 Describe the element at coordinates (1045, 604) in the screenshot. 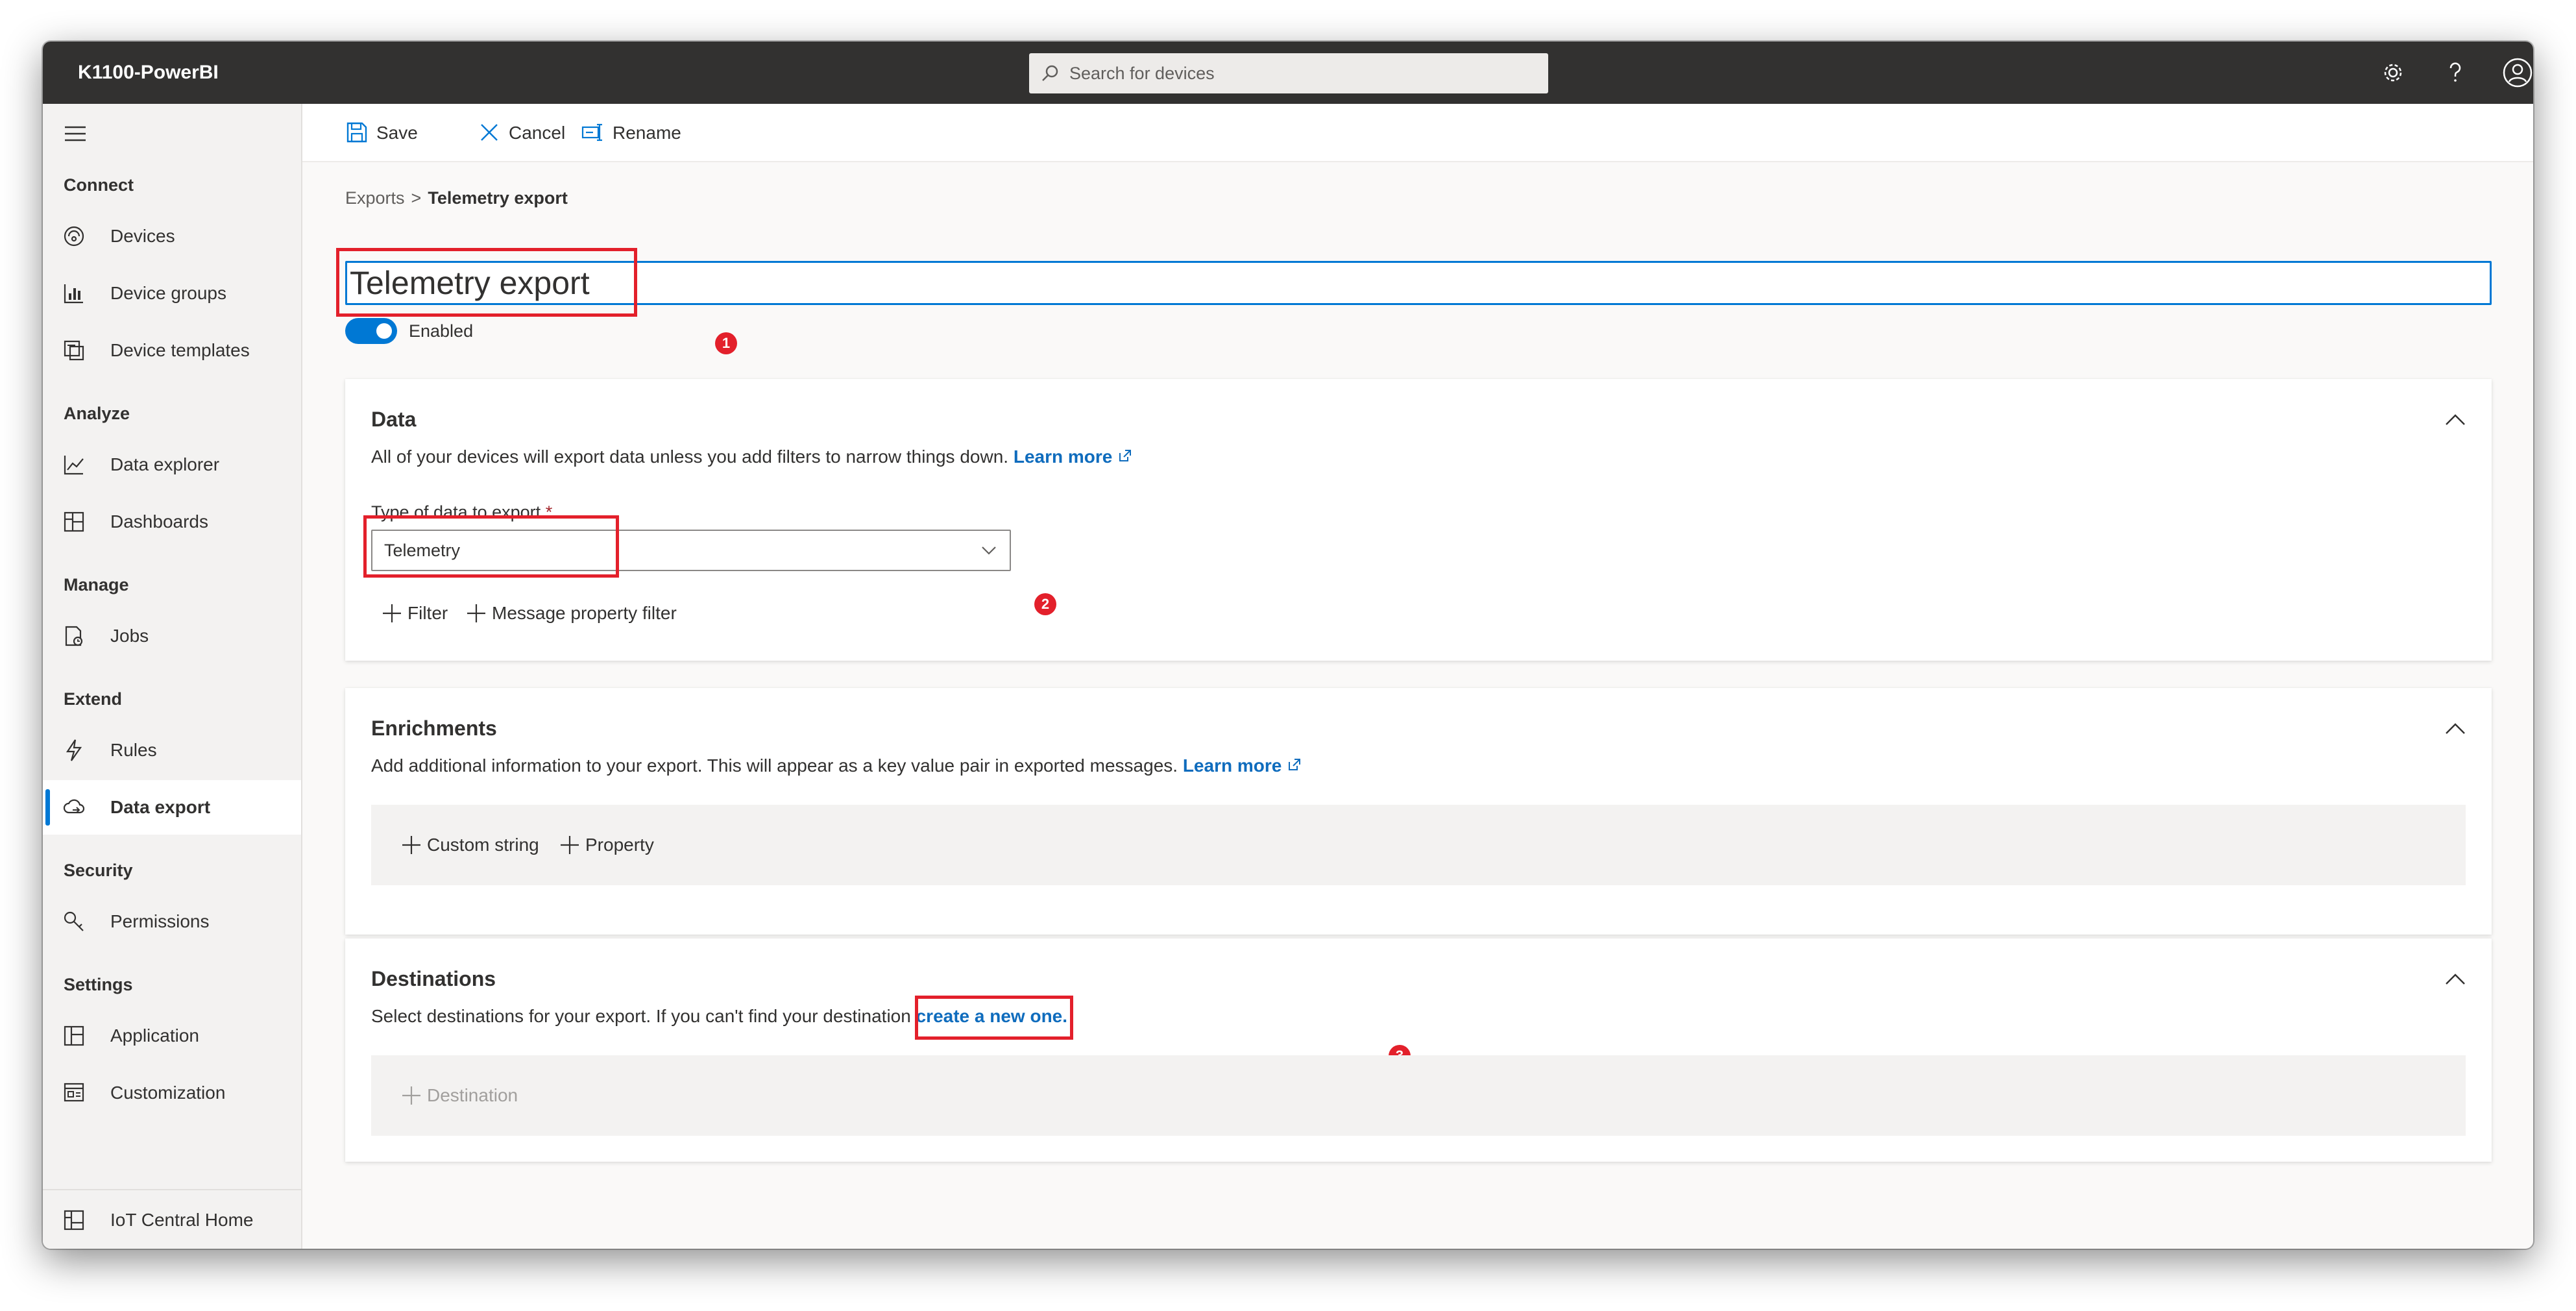

I see `annotation-marker-2: 2` at that location.